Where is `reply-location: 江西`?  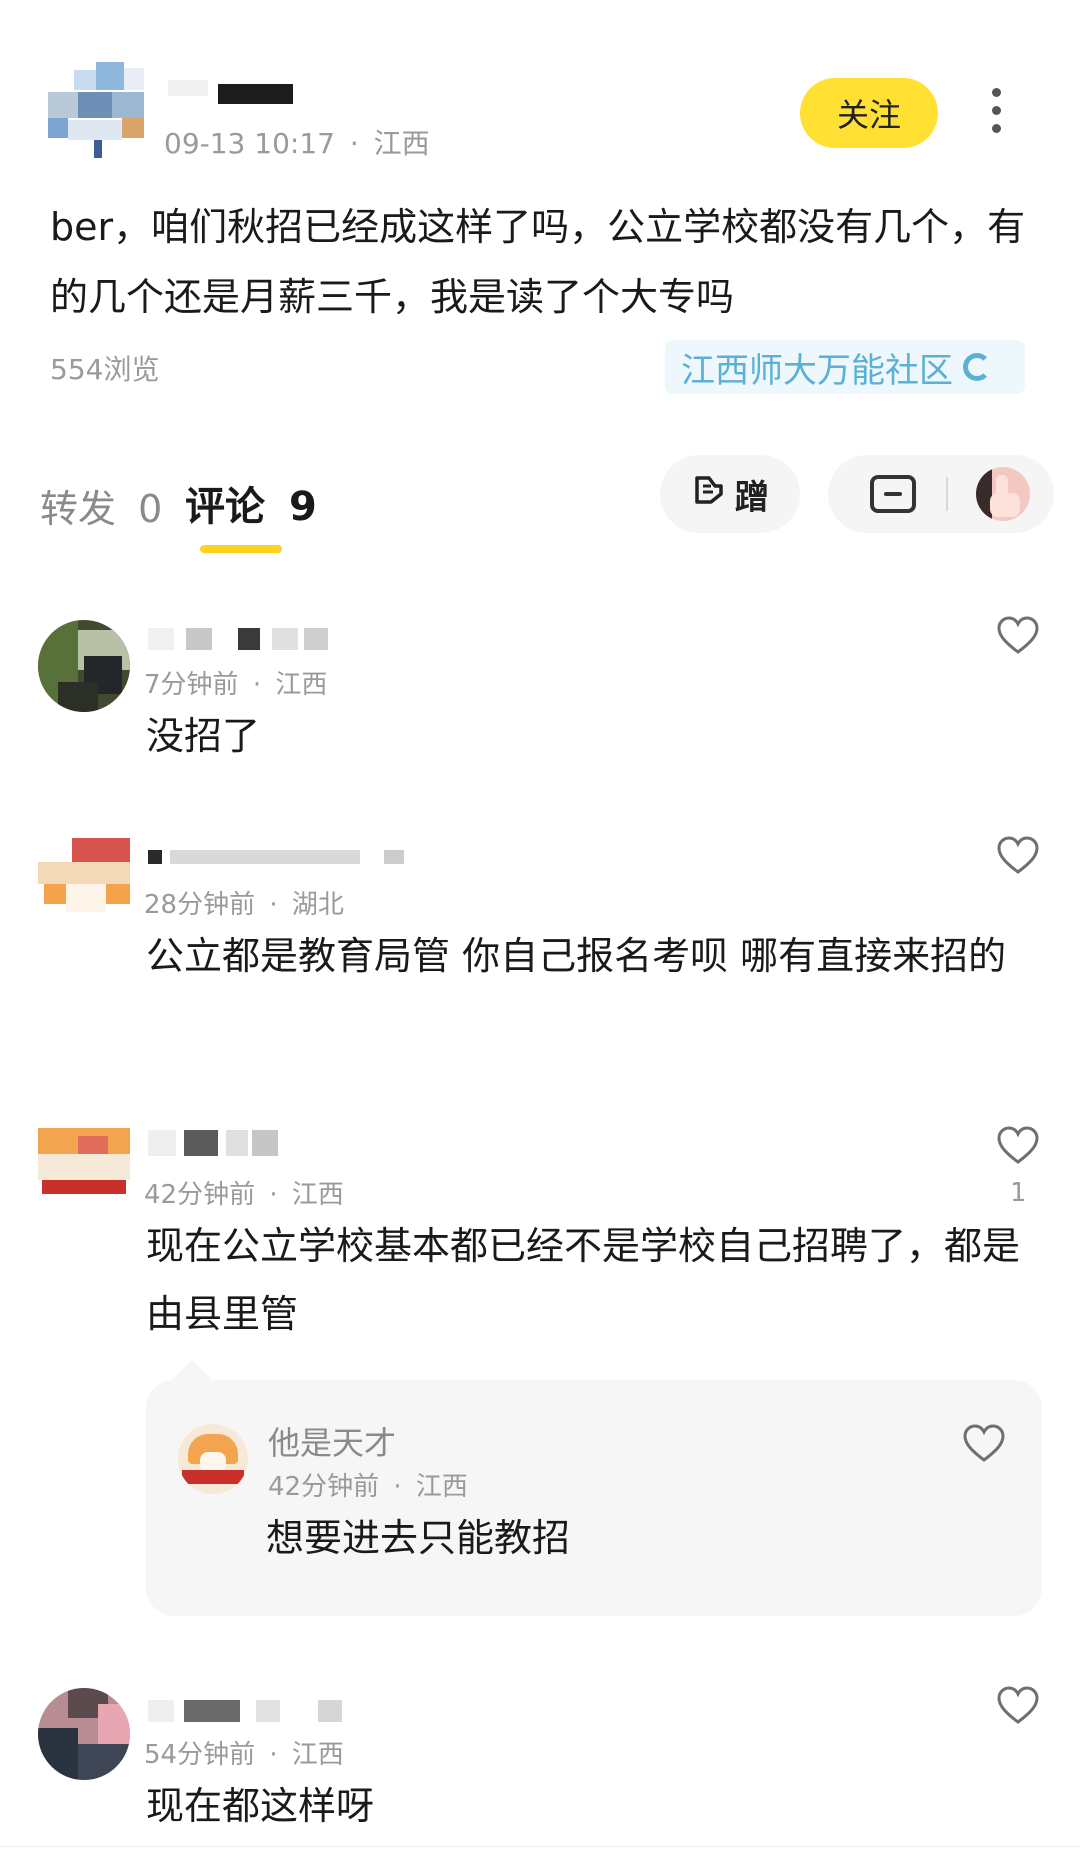
reply-location: 江西 is located at coordinates (441, 1487).